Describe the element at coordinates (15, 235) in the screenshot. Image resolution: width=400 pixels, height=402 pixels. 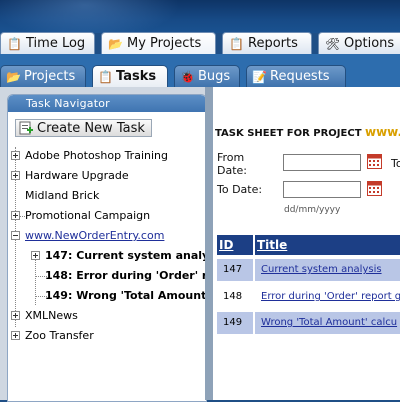
I see `collapse-icon` at that location.